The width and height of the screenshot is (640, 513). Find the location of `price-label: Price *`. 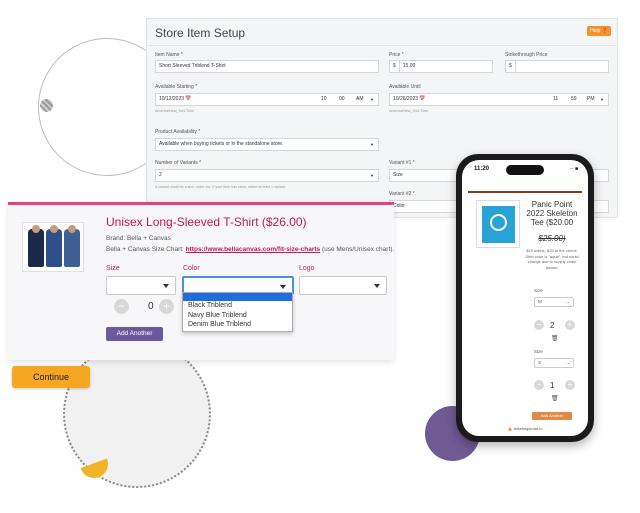

price-label: Price * is located at coordinates (396, 55).